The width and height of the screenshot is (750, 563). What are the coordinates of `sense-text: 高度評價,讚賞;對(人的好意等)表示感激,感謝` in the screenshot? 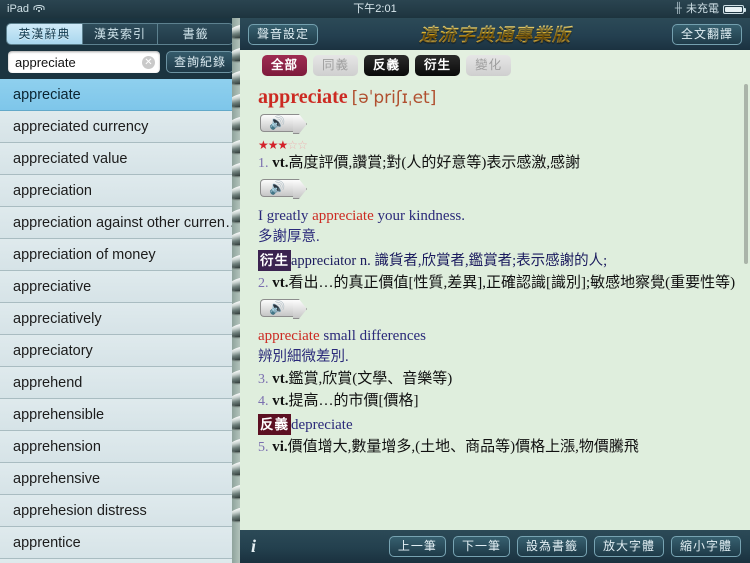 It's located at (434, 163).